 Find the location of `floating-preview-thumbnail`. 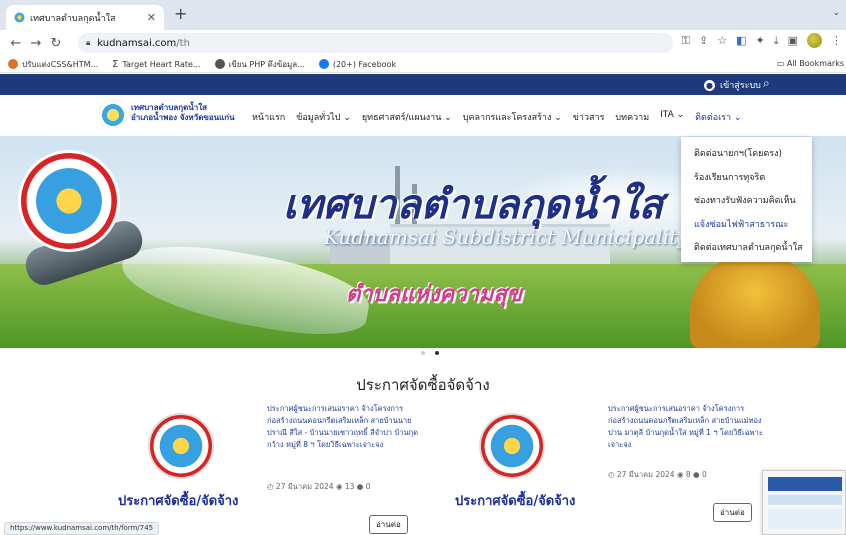

floating-preview-thumbnail is located at coordinates (804, 502).